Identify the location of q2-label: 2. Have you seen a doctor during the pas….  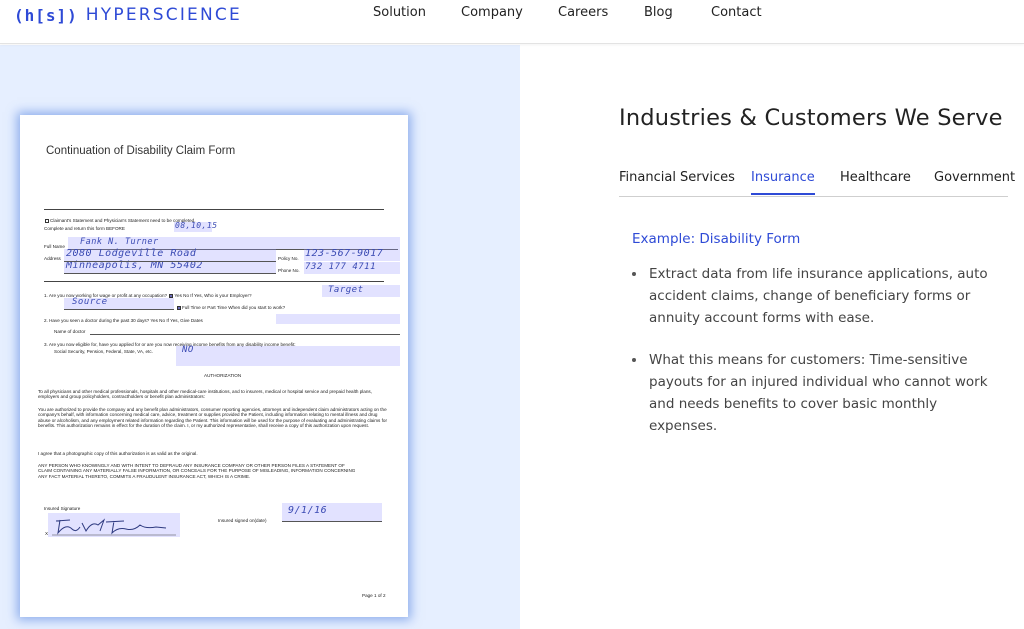
(123, 320).